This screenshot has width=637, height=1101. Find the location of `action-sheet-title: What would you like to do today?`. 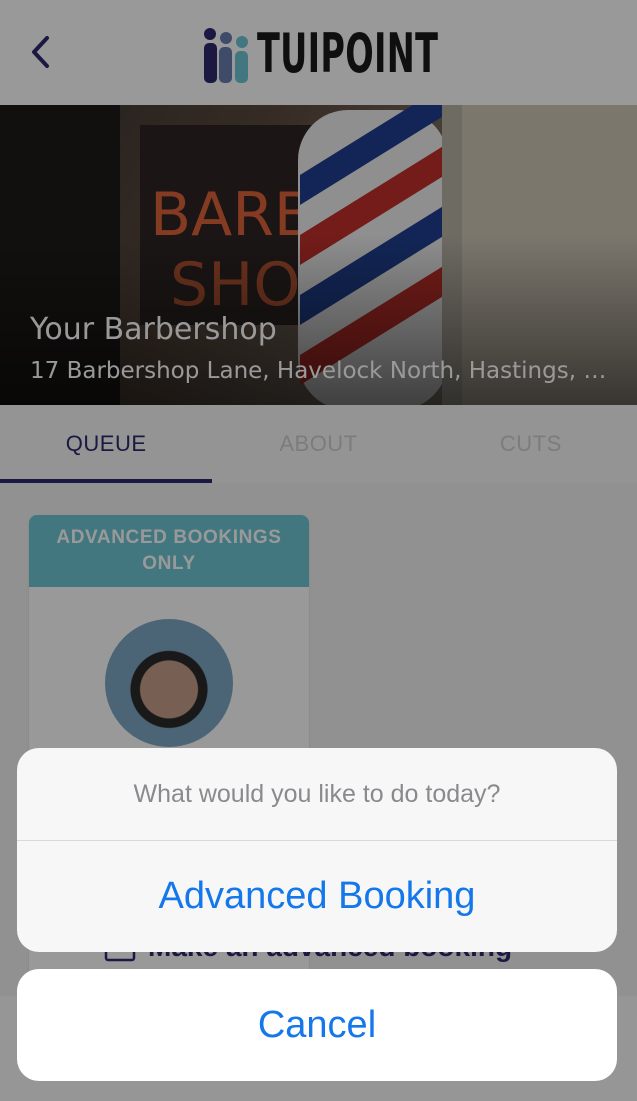

action-sheet-title: What would you like to do today? is located at coordinates (317, 794).